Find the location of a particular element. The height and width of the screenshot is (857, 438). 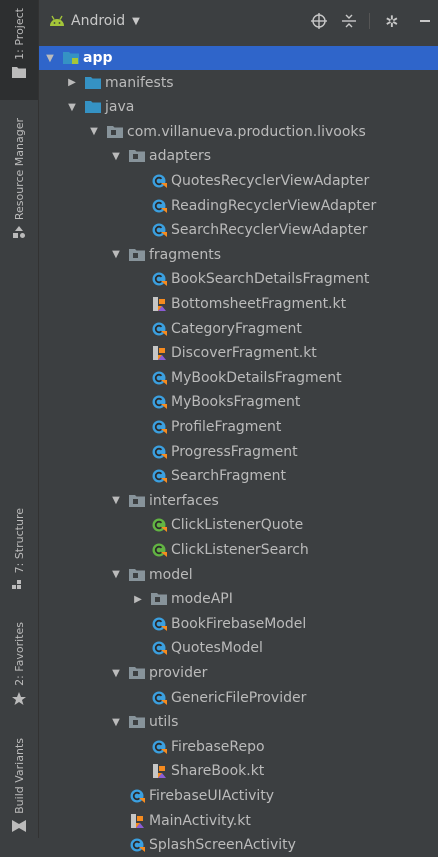

tree-row: CategoryFragment is located at coordinates (238, 329).